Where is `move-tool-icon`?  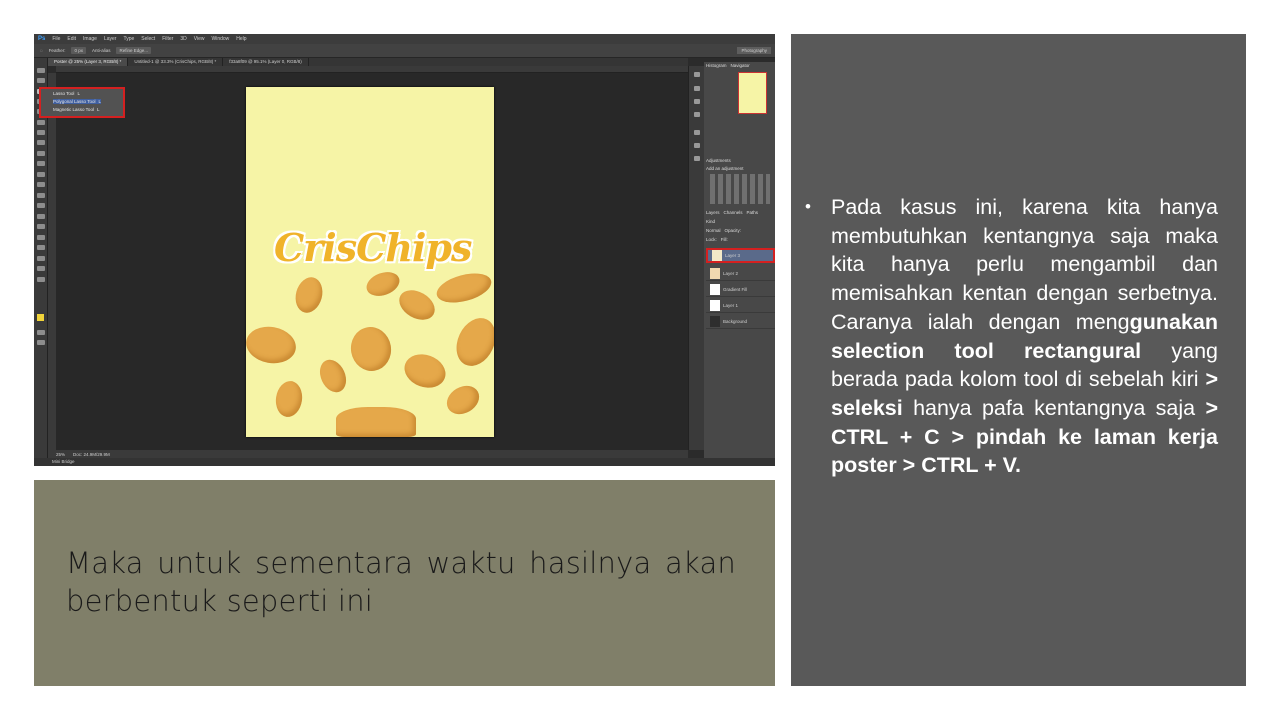
move-tool-icon is located at coordinates (41, 70).